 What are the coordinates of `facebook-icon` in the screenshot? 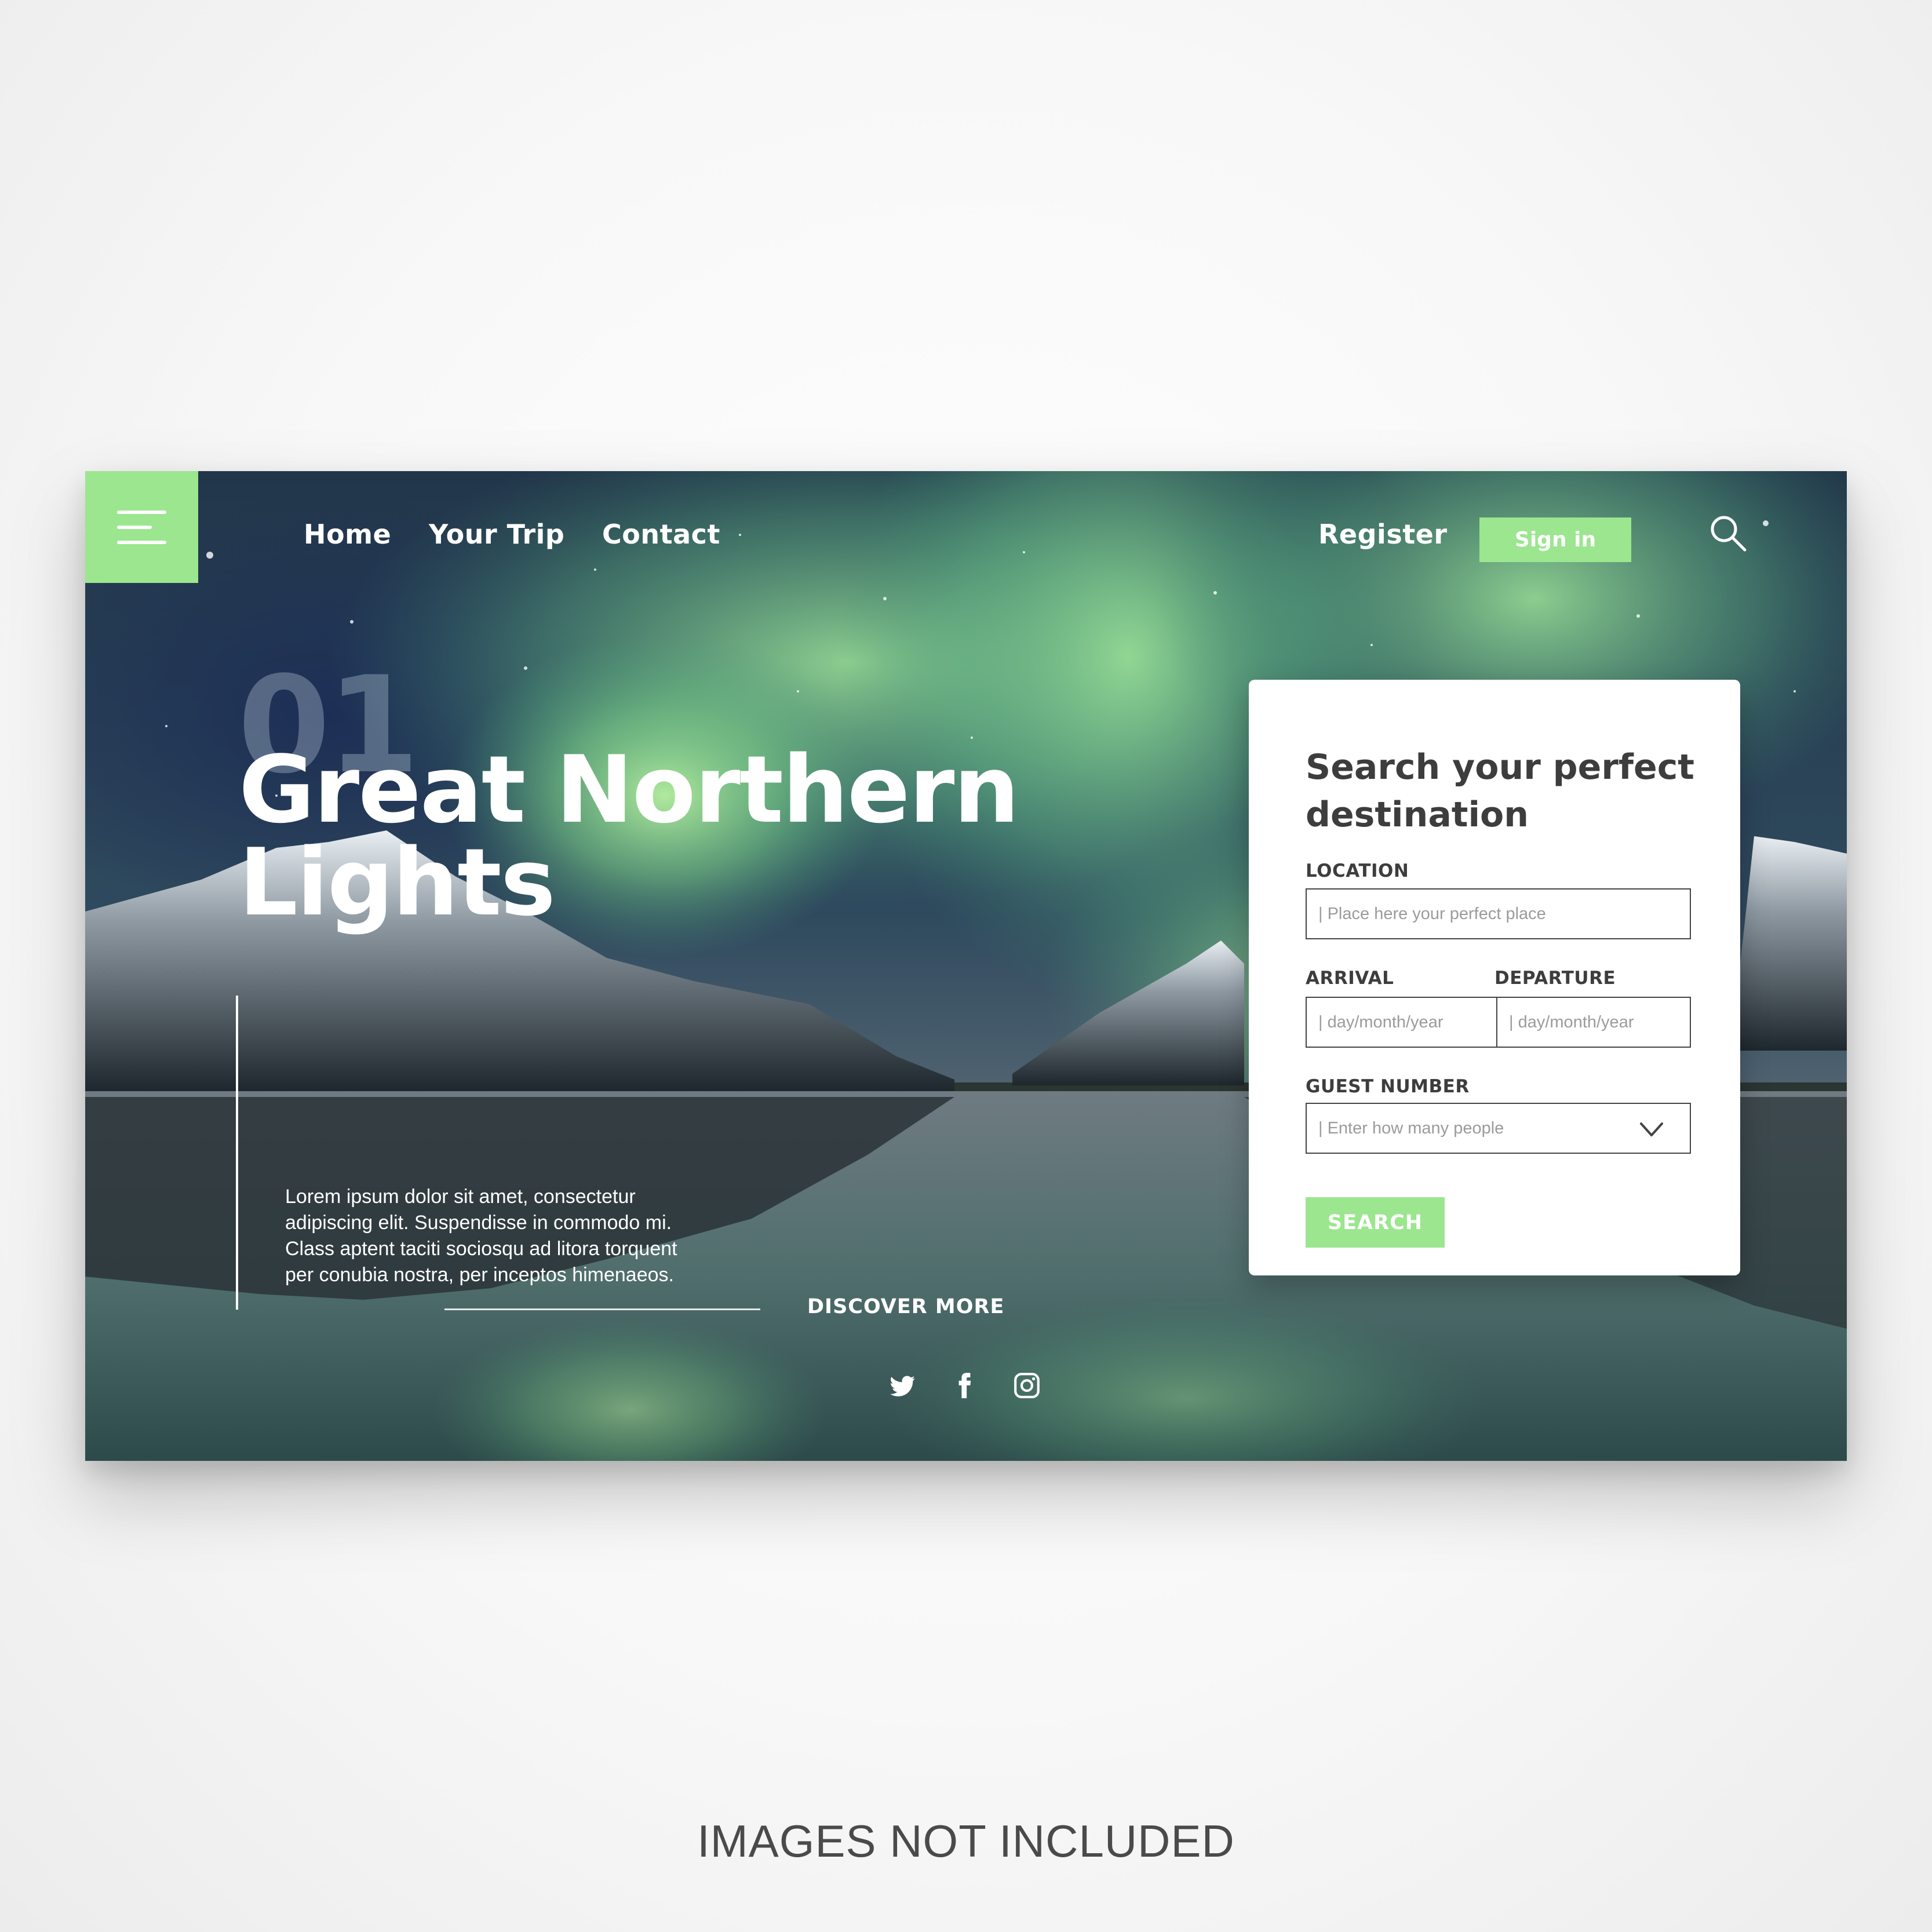 It's located at (965, 1385).